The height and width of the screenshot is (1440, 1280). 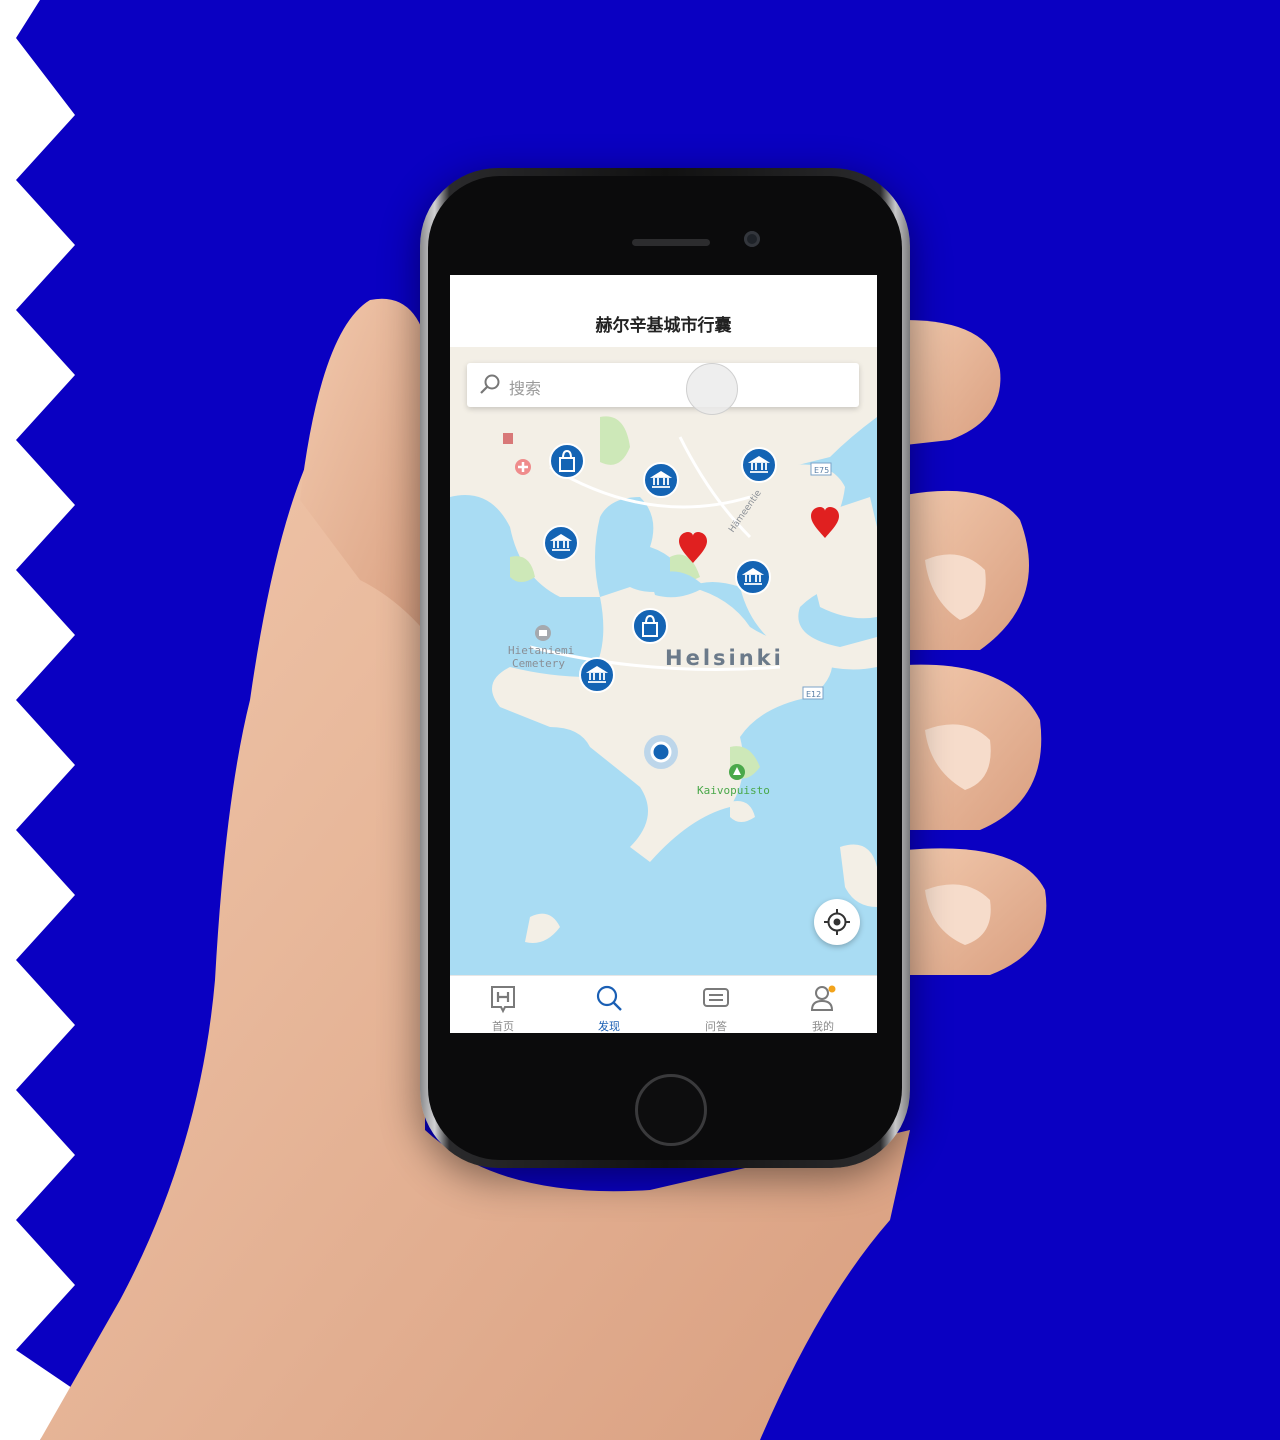 I want to click on tab-profile: 我的, so click(x=823, y=1004).